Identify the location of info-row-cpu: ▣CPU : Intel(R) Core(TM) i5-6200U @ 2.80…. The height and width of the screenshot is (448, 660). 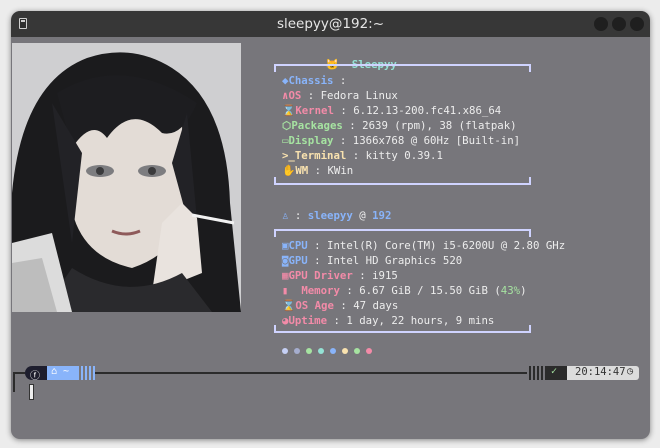
(424, 245).